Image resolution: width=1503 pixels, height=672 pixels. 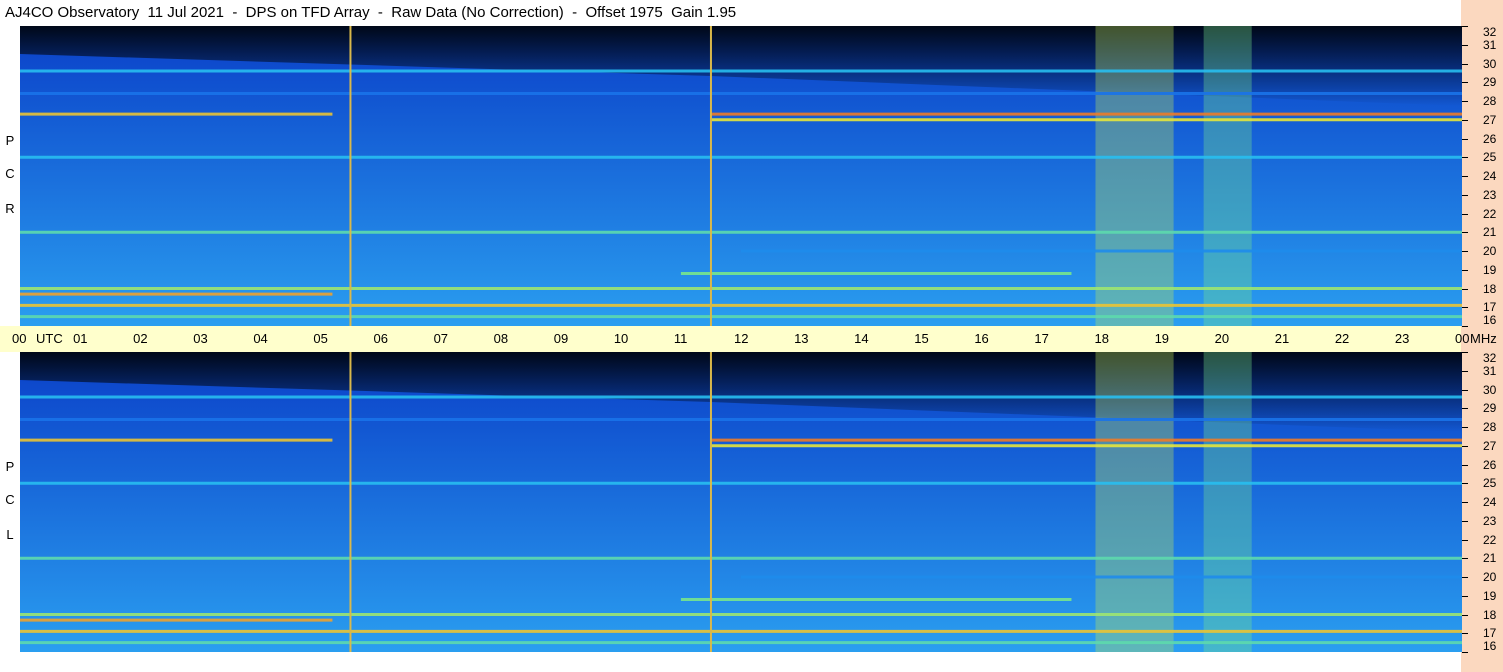 I want to click on rcp-letter-r: R, so click(x=10, y=208).